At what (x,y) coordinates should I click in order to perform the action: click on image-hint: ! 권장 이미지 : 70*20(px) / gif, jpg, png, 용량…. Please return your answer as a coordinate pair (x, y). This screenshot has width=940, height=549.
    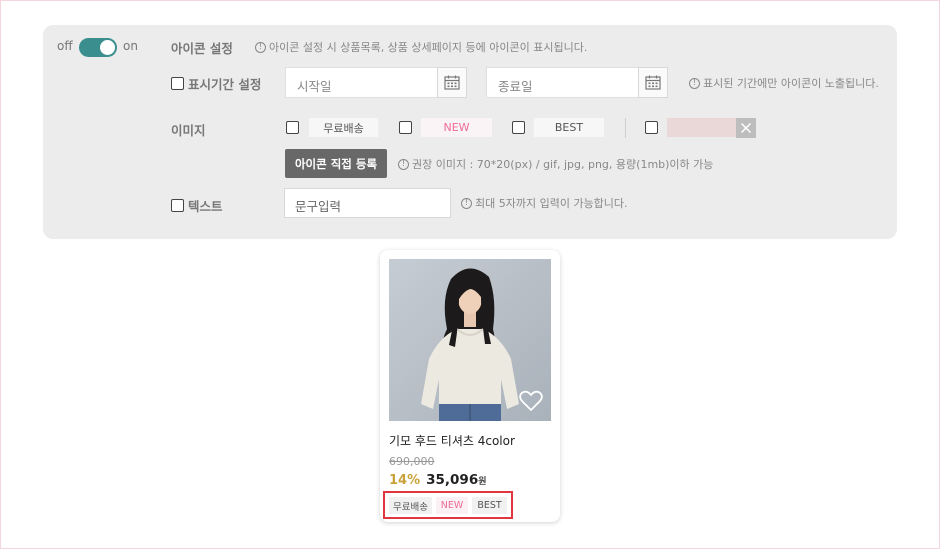
    Looking at the image, I should click on (555, 164).